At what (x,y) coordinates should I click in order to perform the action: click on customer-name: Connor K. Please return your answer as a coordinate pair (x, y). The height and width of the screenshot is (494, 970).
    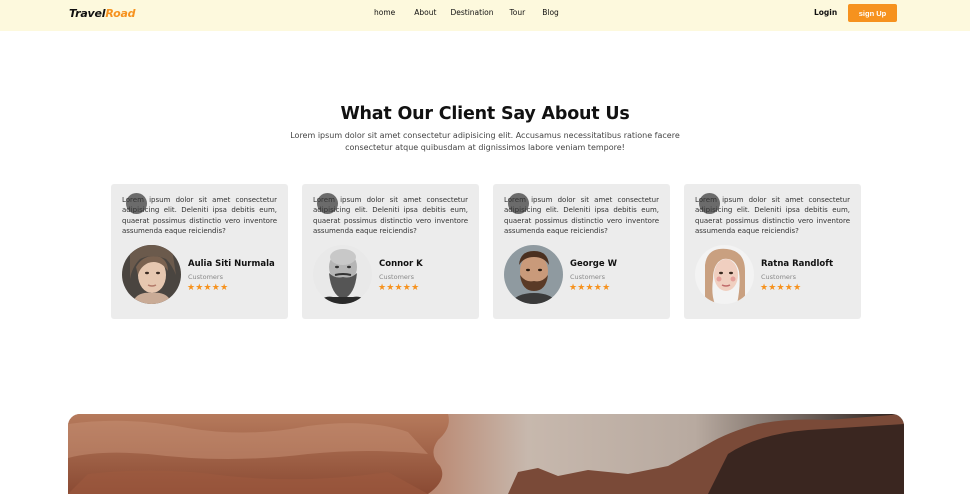
    Looking at the image, I should click on (401, 264).